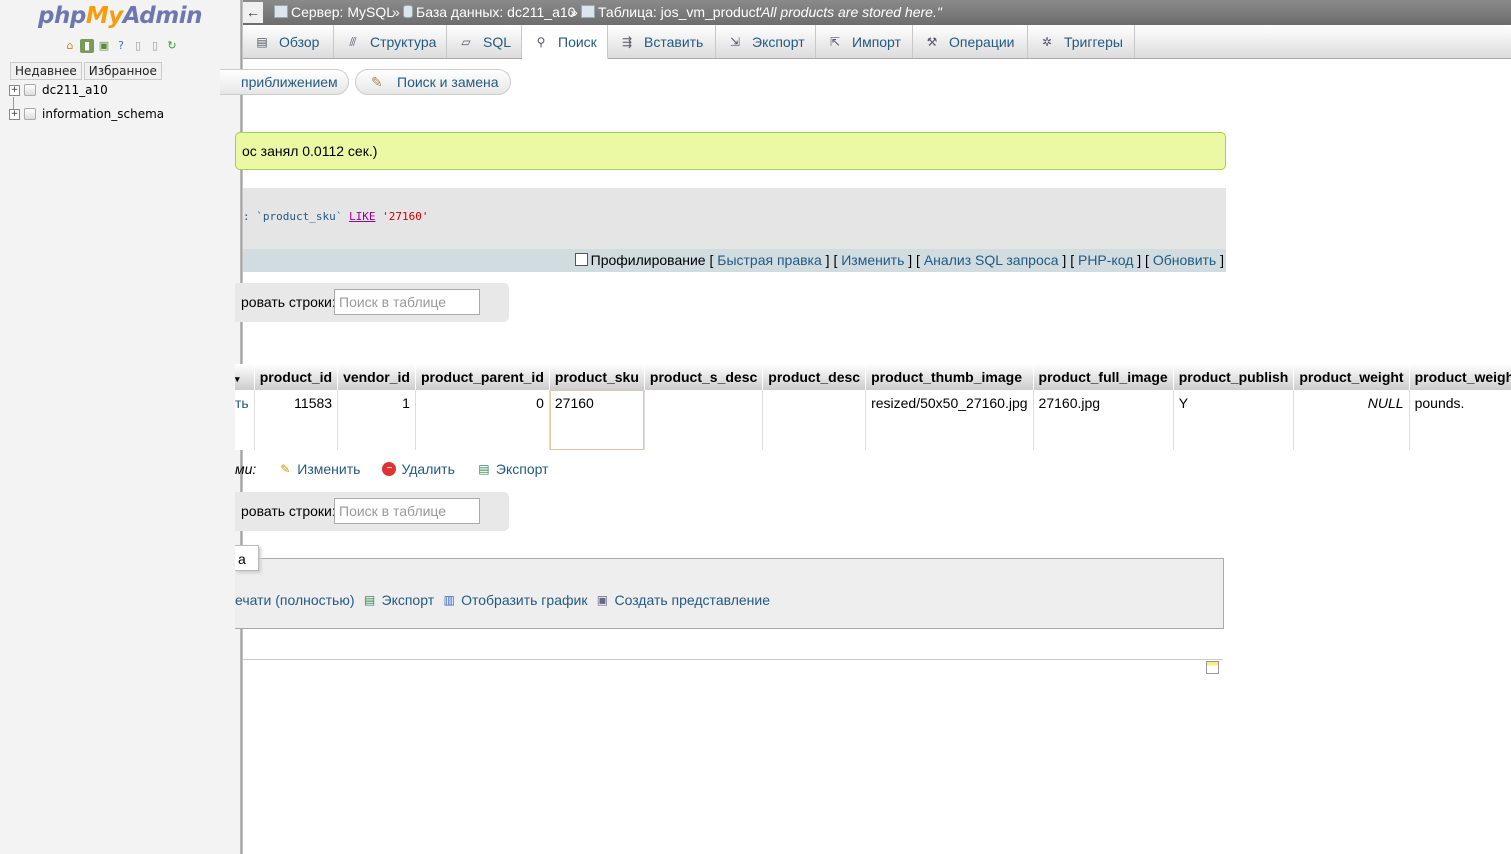 This screenshot has height=854, width=1511. Describe the element at coordinates (769, 260) in the screenshot. I see `inline-edit-link: Быстрая правка` at that location.